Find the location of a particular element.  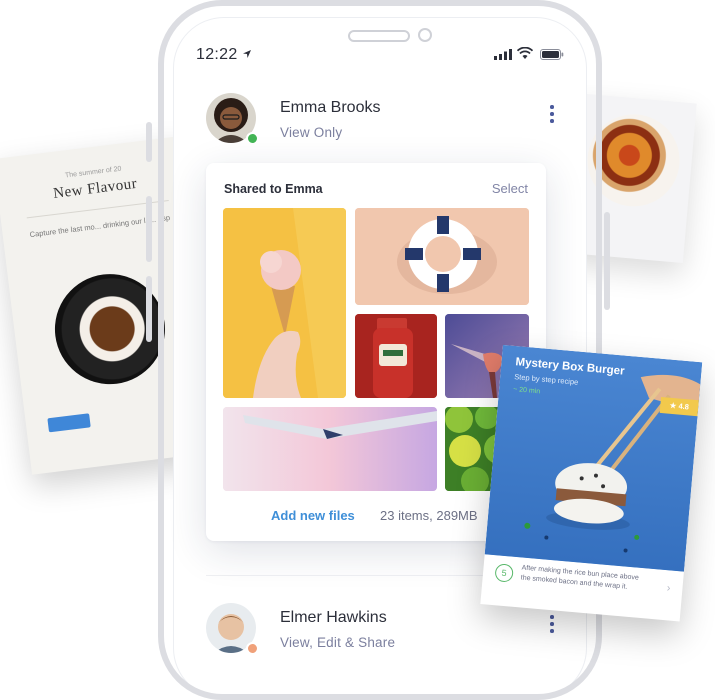

items-summary: 23 items, 289MB is located at coordinates (429, 515).